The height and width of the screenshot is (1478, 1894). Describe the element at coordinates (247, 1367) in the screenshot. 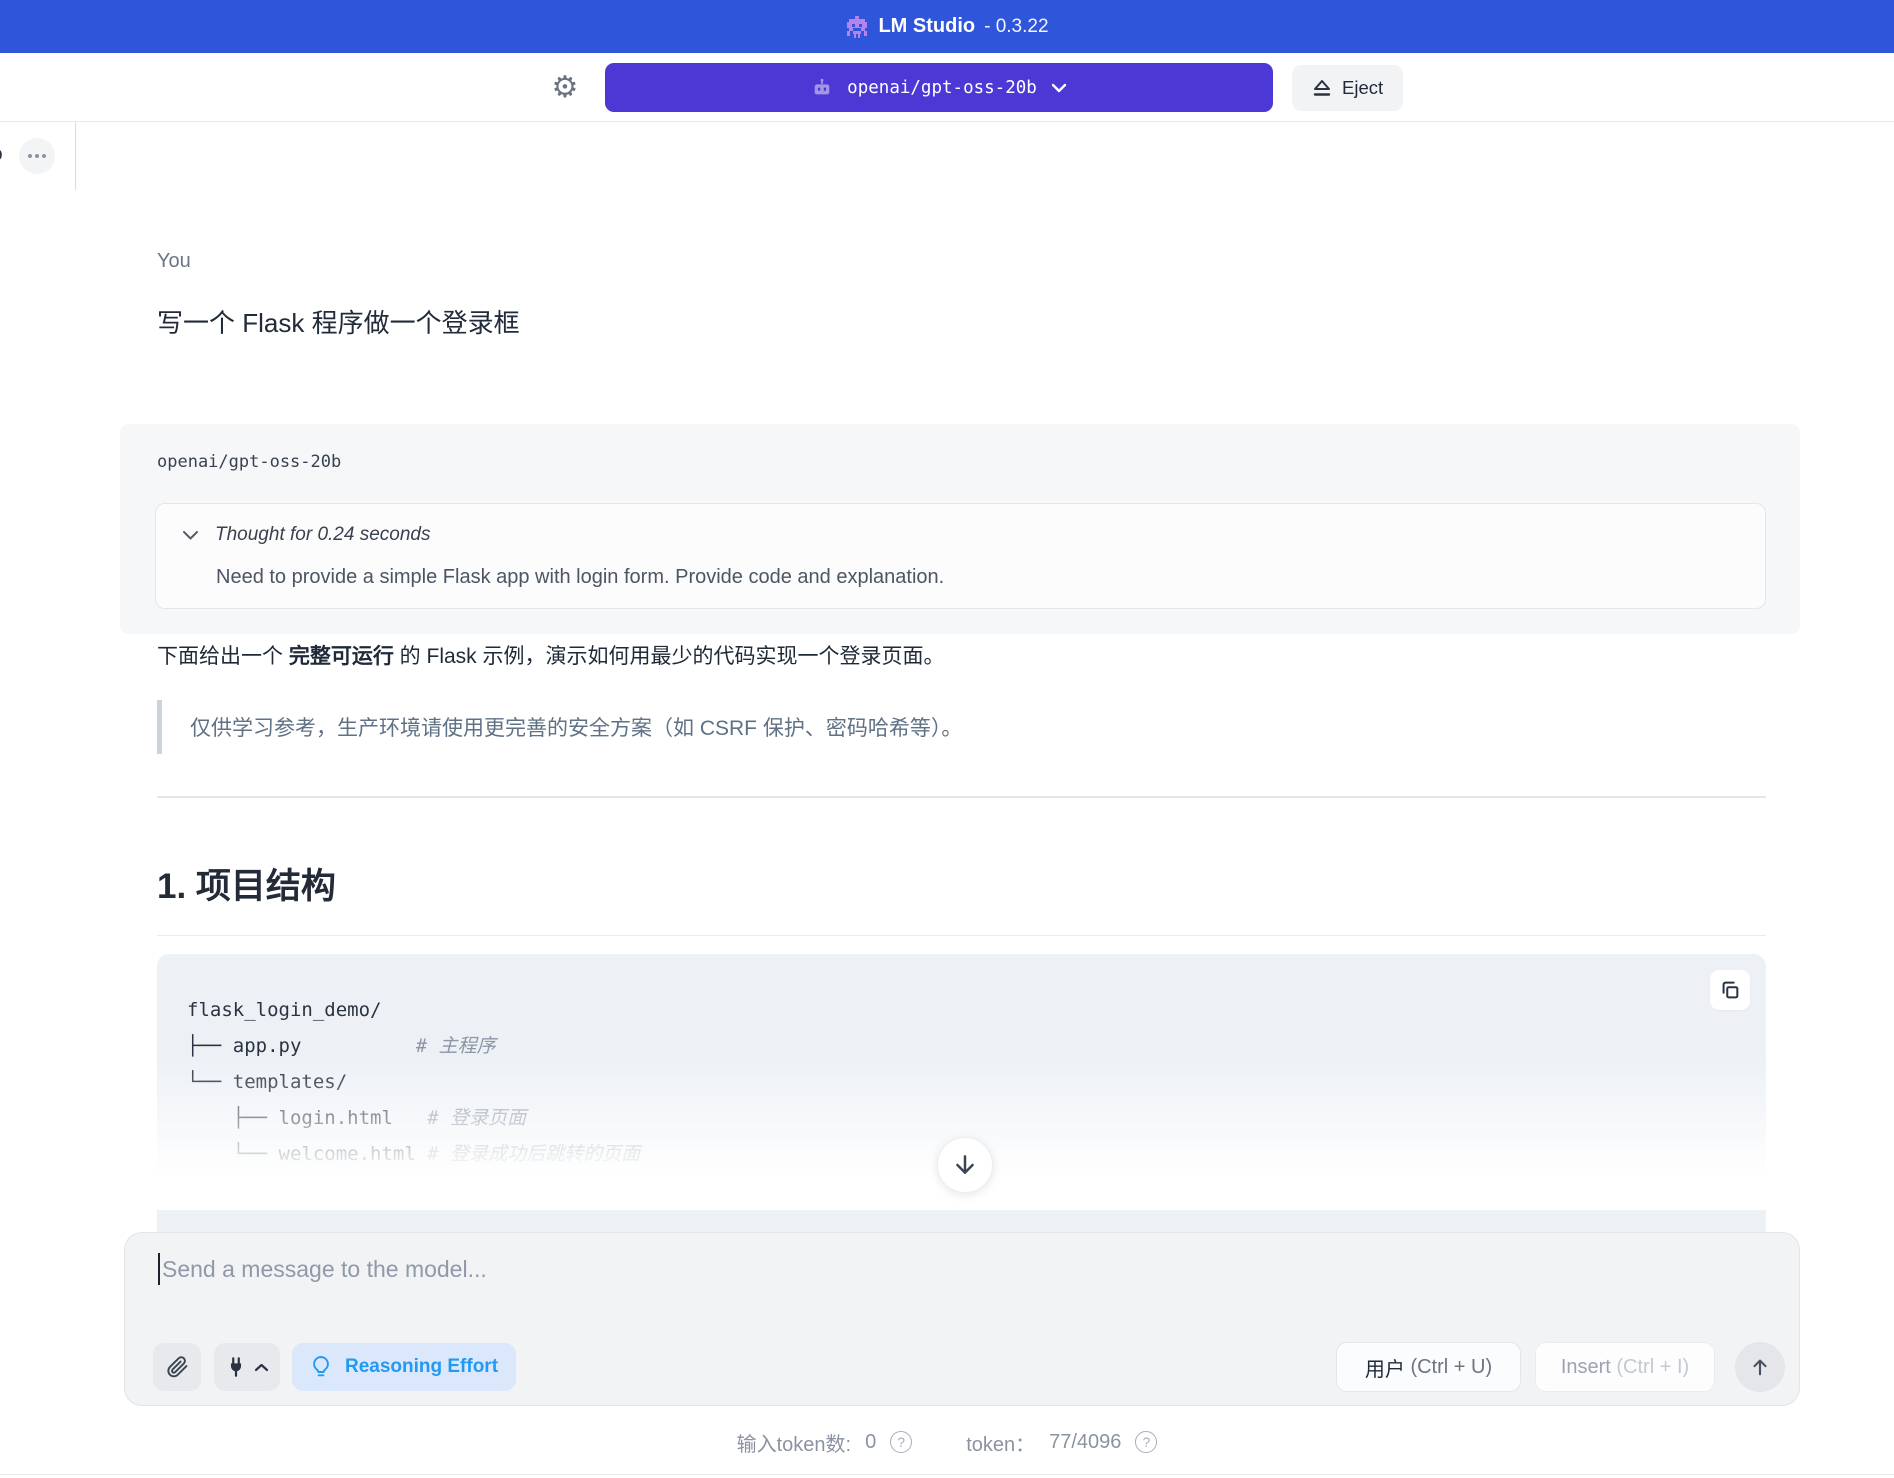

I see `plugins-button` at that location.